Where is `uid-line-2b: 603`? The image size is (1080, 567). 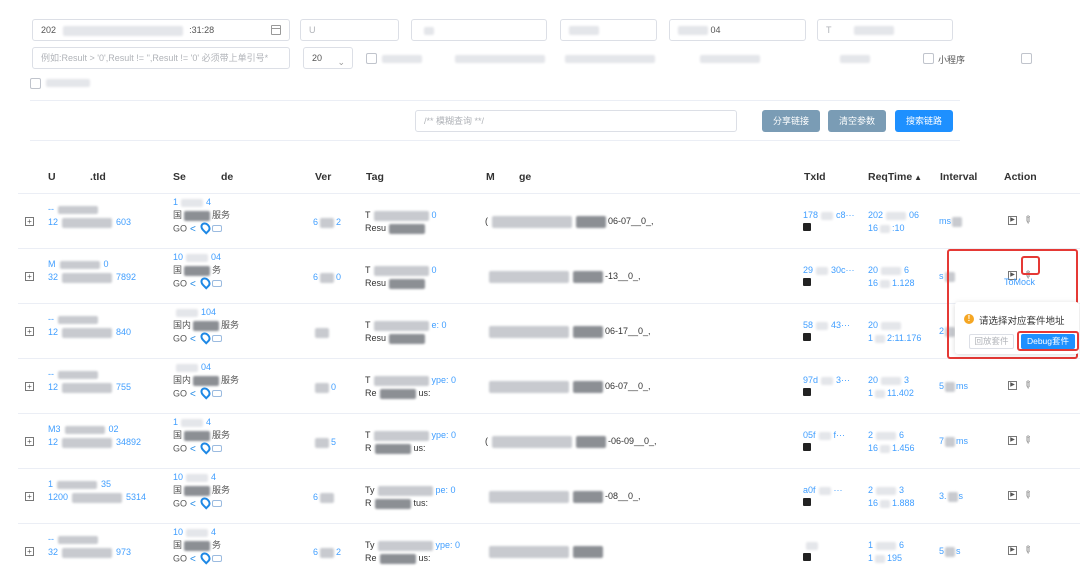 uid-line-2b: 603 is located at coordinates (124, 222).